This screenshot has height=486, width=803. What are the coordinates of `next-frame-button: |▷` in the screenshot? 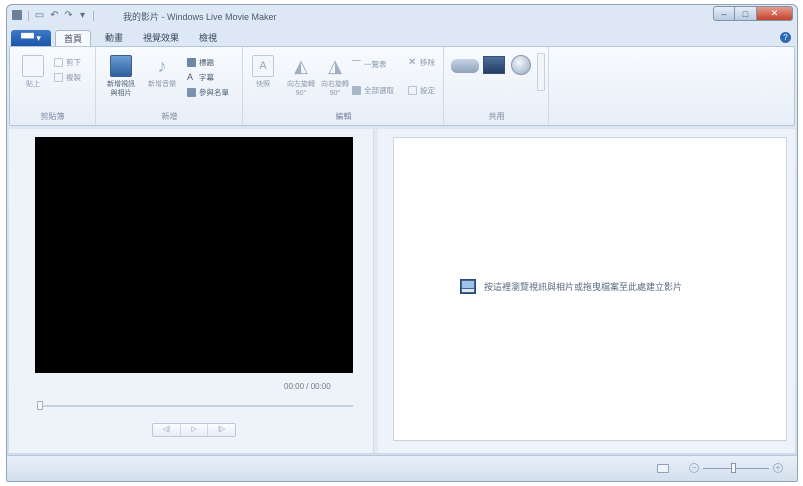 It's located at (221, 430).